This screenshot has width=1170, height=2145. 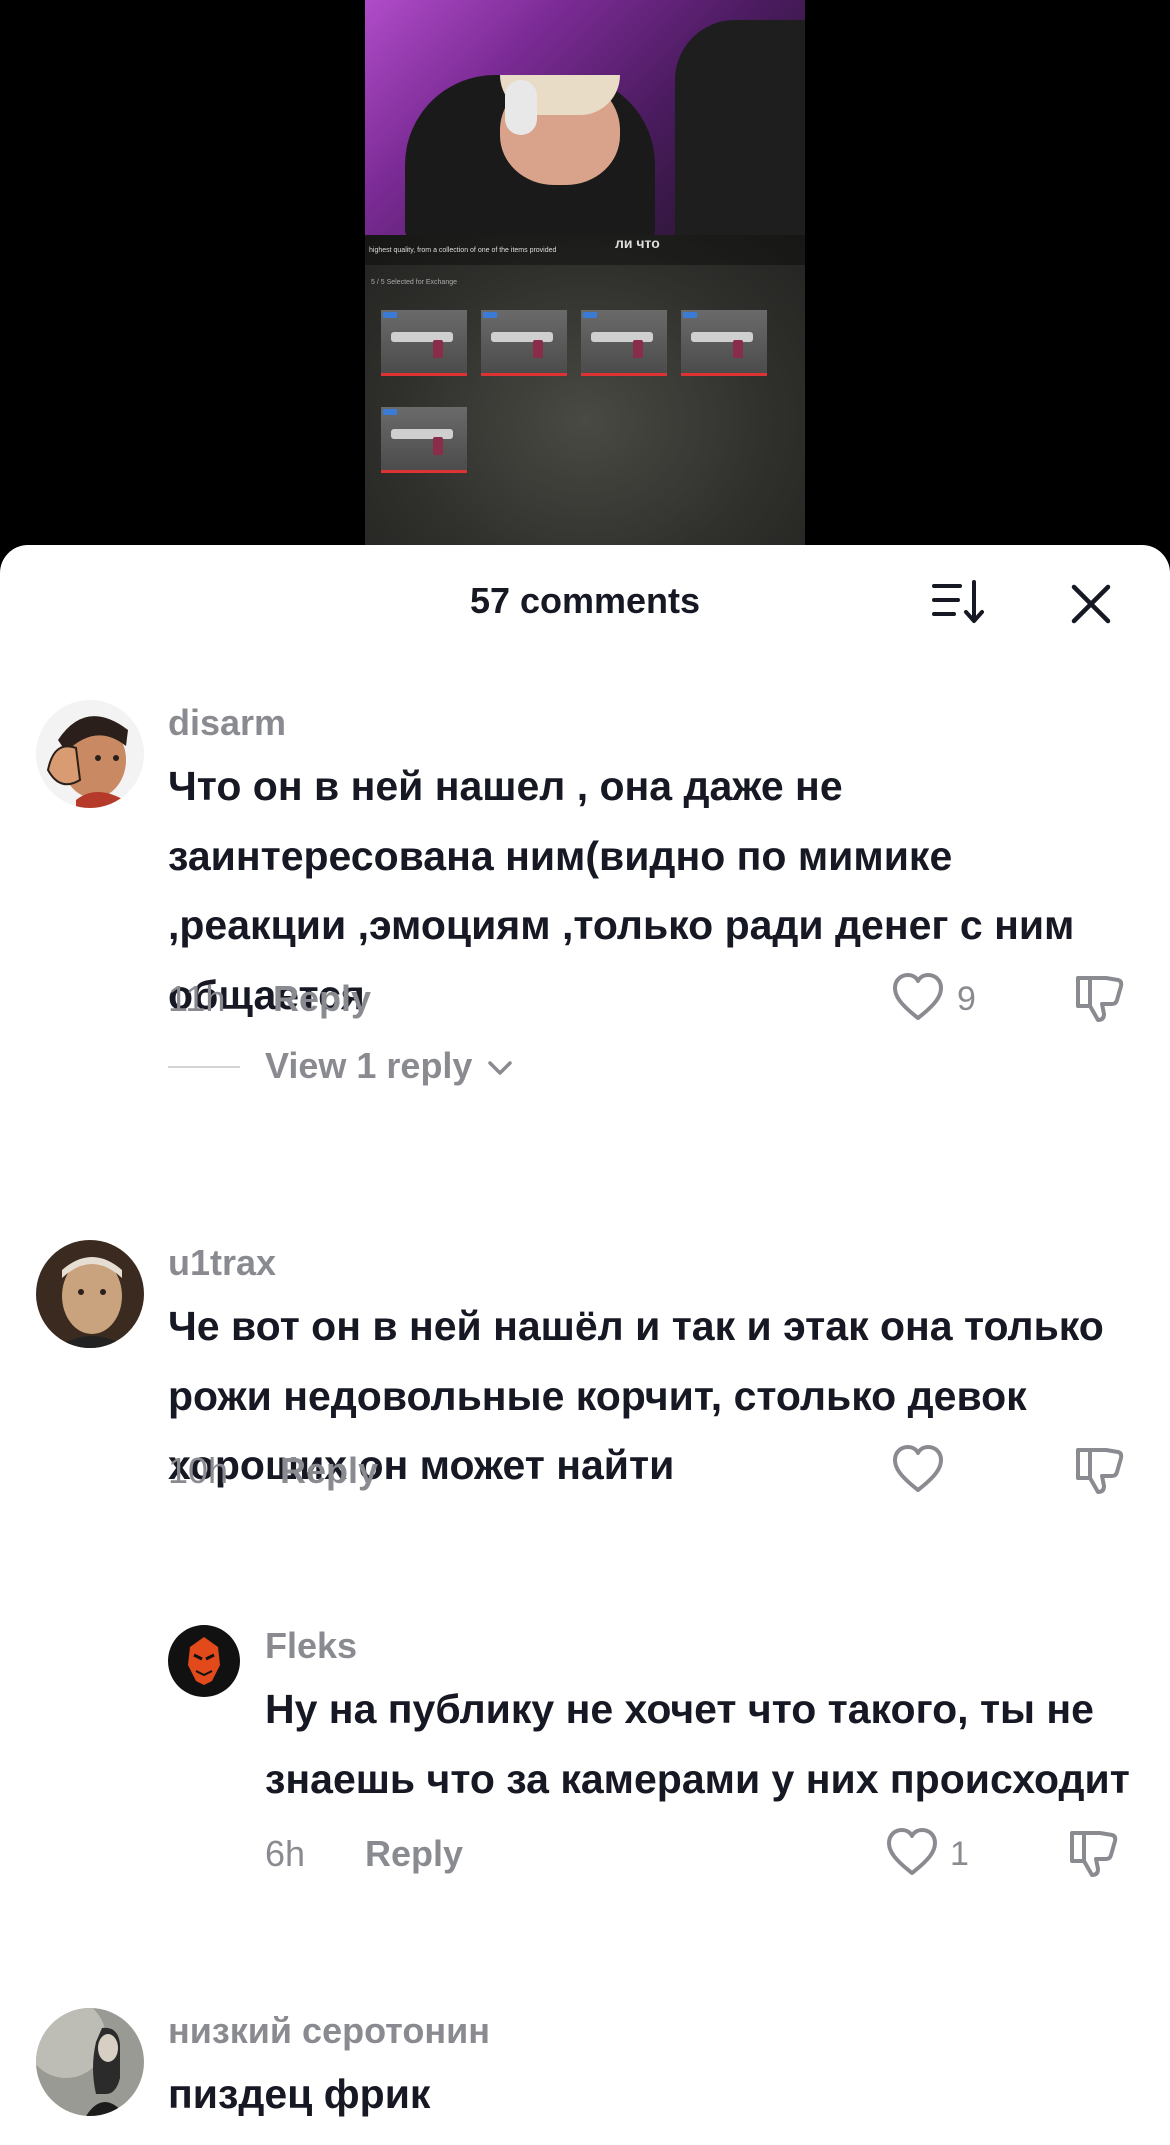 What do you see at coordinates (585, 600) in the screenshot?
I see `comments-count-title: 57 comments` at bounding box center [585, 600].